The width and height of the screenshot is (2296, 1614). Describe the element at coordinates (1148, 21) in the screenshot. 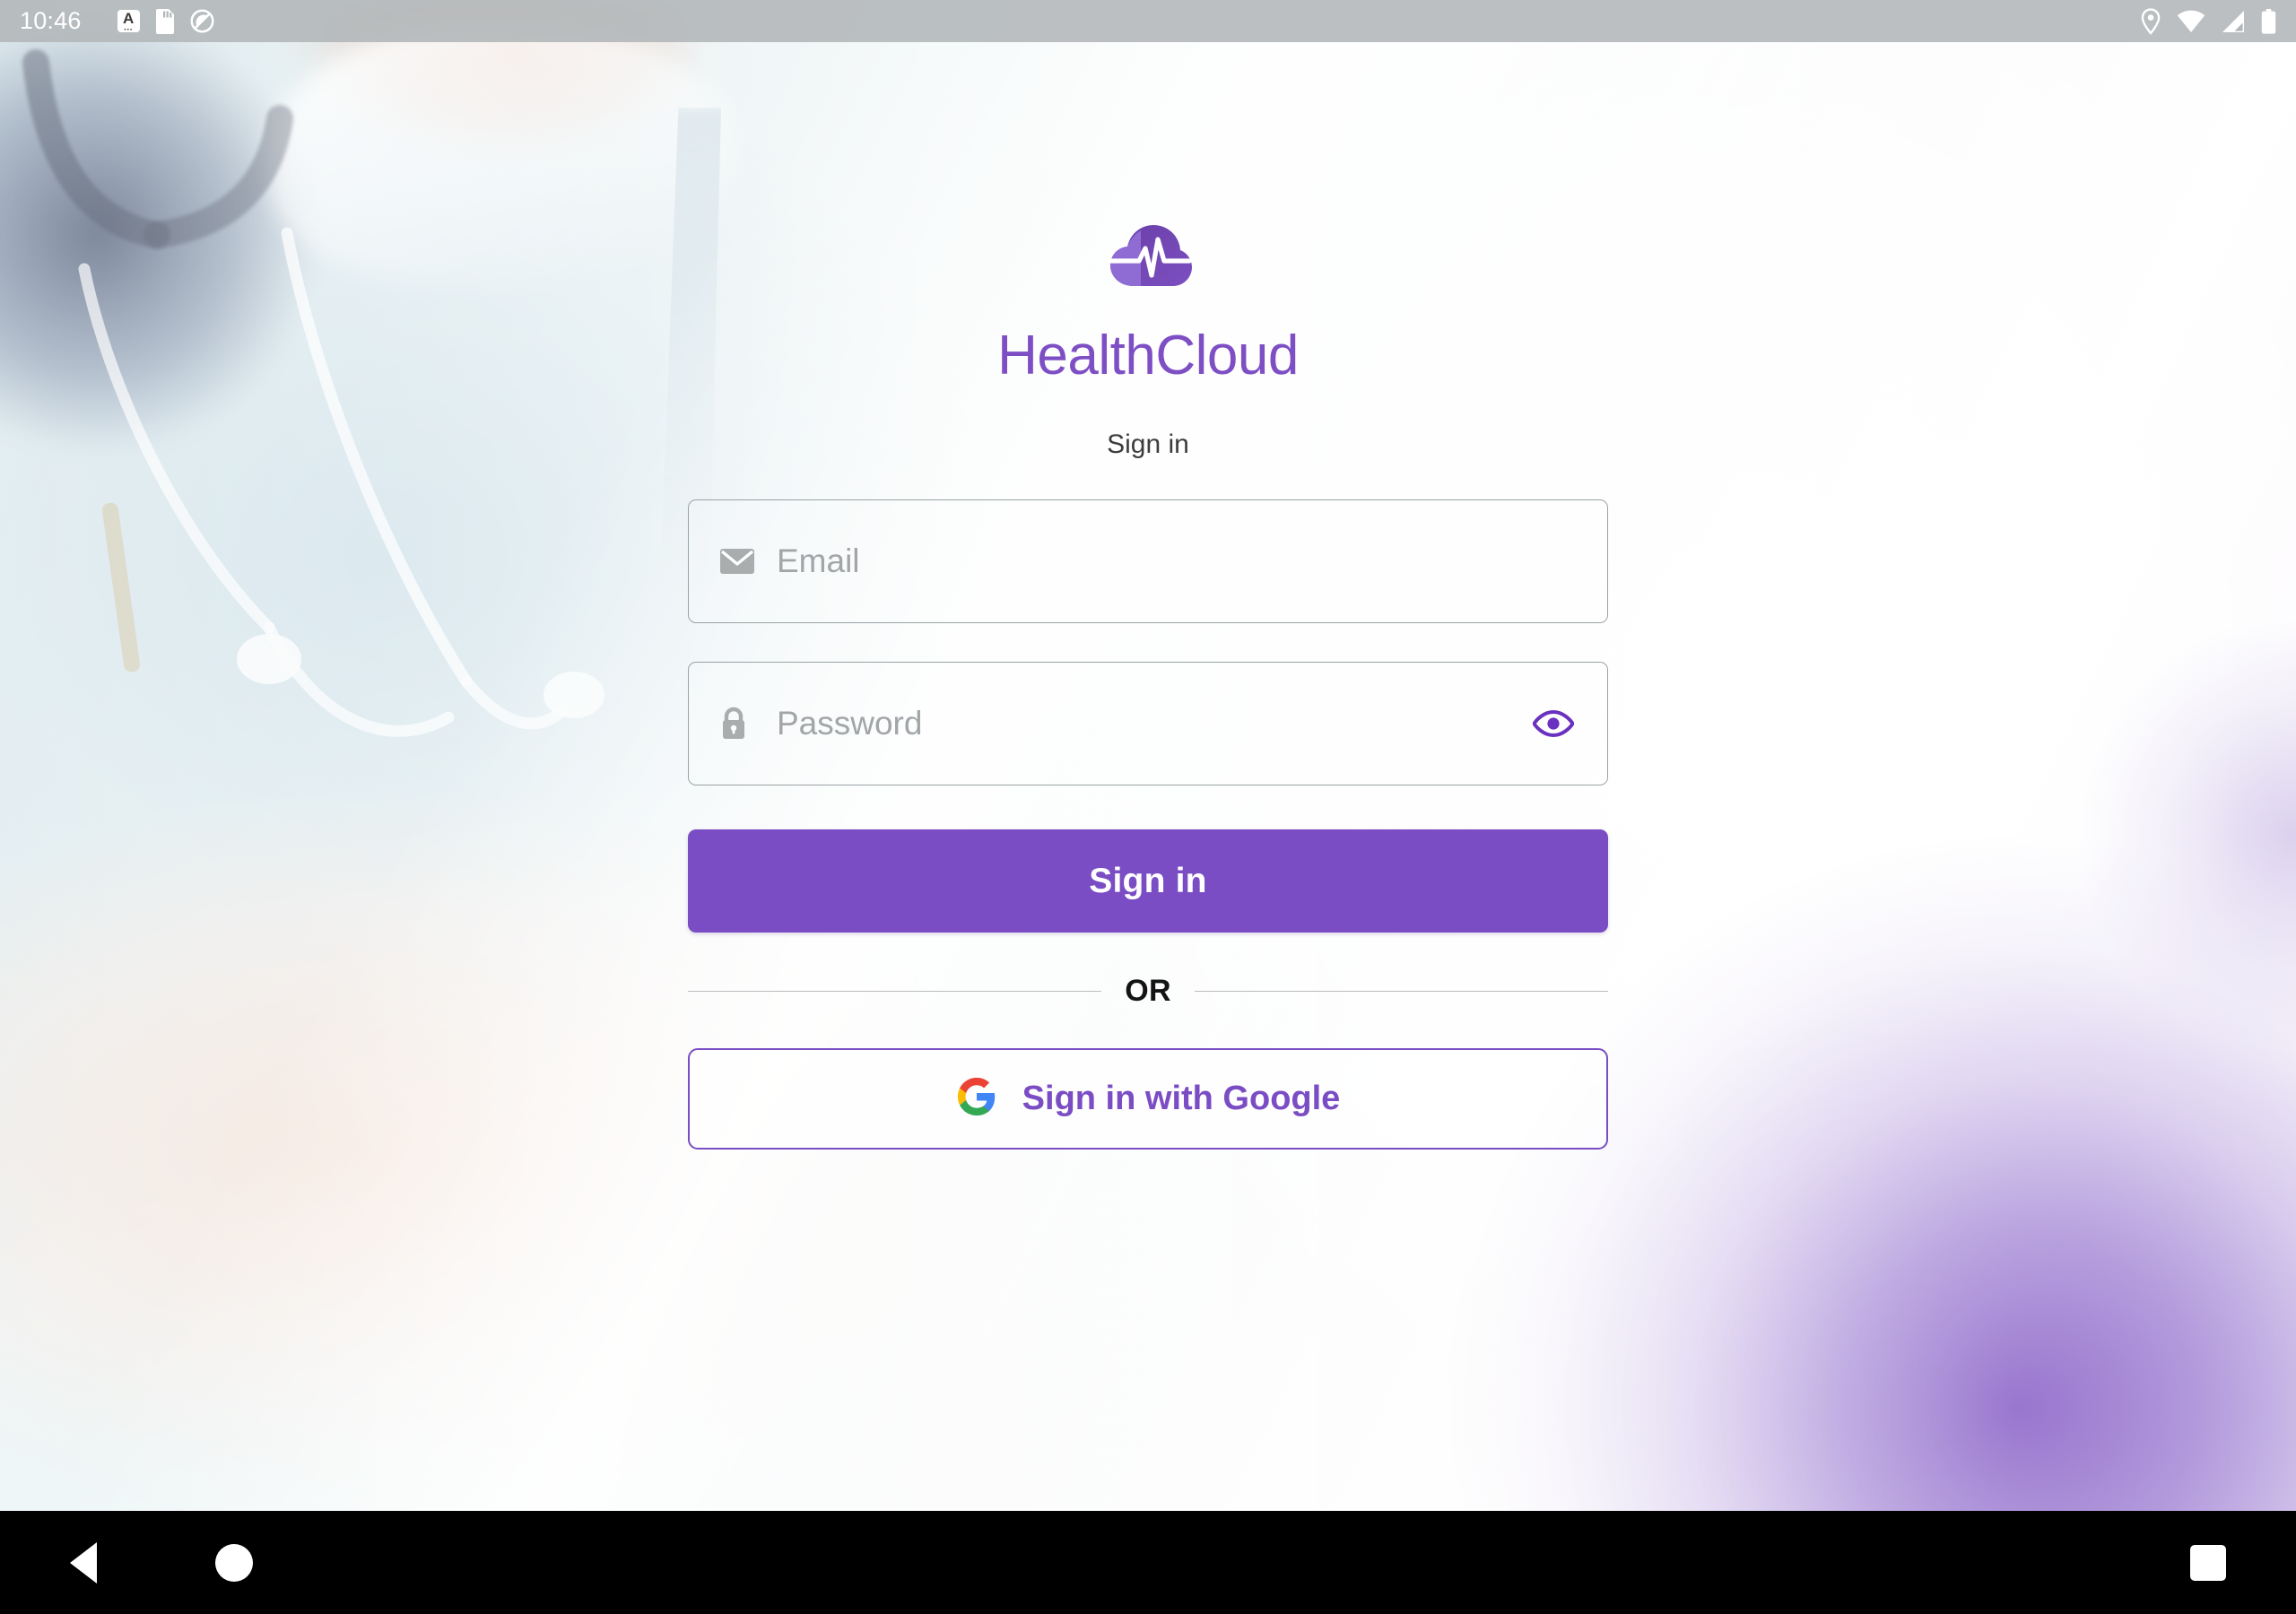

I see `status-bar: 10:46 A` at that location.